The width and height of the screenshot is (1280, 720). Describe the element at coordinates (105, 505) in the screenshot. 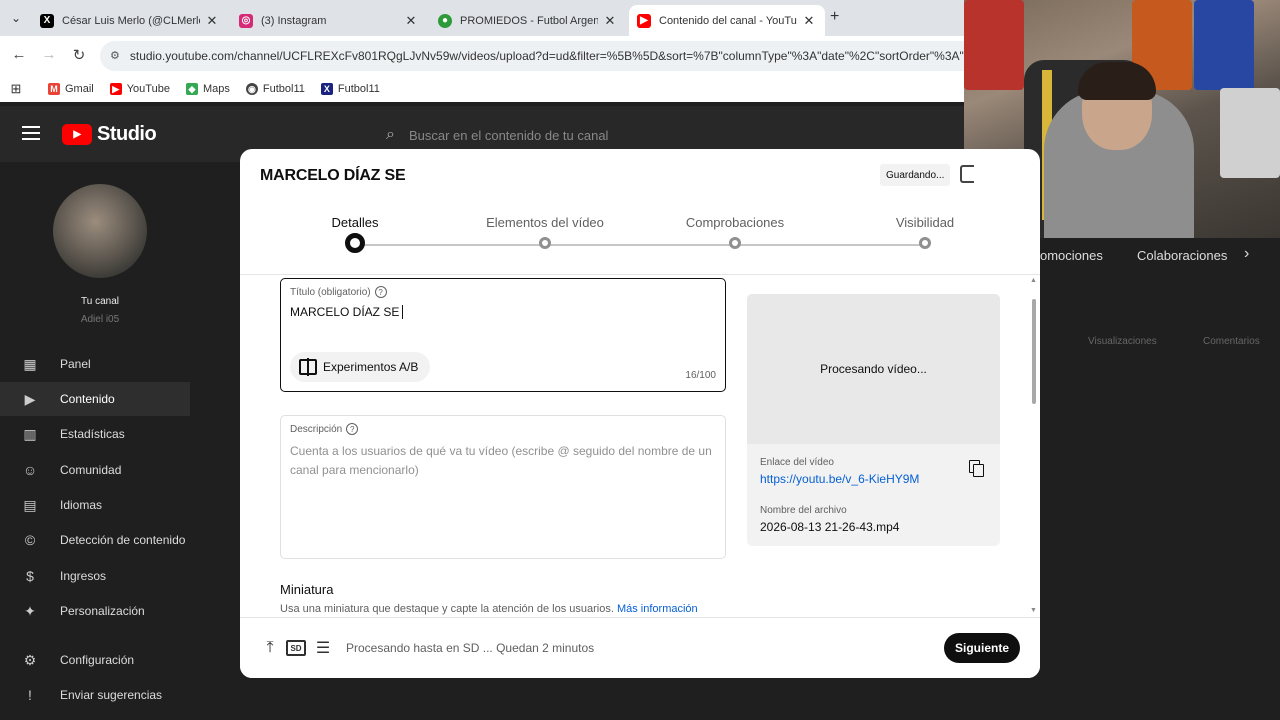

I see `nav-idiomas: ▤ Idiomas` at that location.